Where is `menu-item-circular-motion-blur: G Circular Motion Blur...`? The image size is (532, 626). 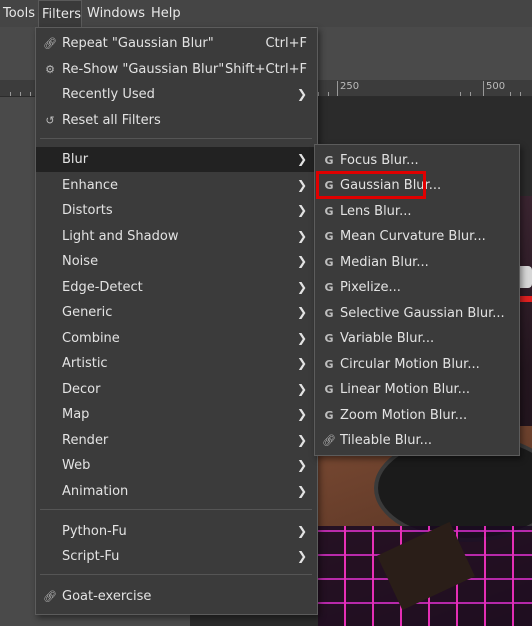 menu-item-circular-motion-blur: G Circular Motion Blur... is located at coordinates (417, 364).